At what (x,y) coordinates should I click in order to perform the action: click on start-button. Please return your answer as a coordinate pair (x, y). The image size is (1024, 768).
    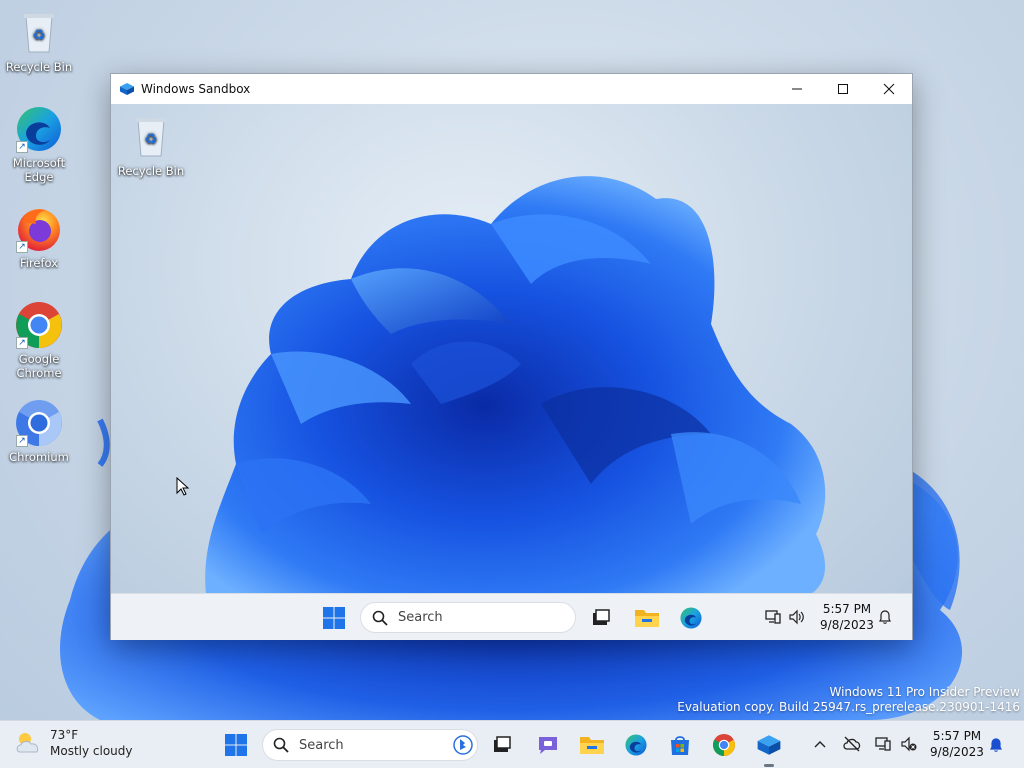
    Looking at the image, I should click on (236, 745).